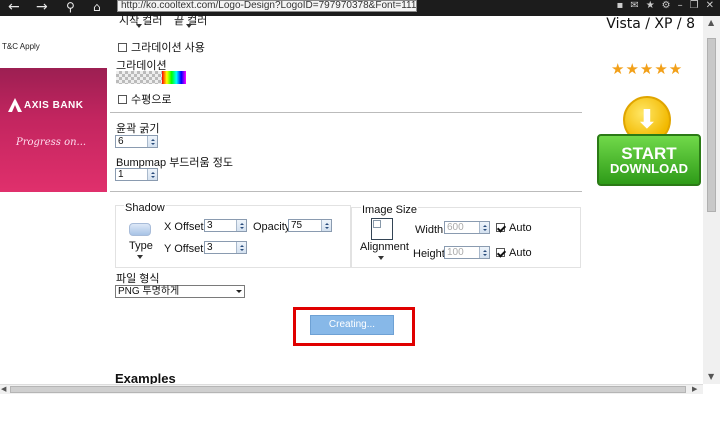  What do you see at coordinates (220, 247) in the screenshot?
I see `y-offset-value: 3` at bounding box center [220, 247].